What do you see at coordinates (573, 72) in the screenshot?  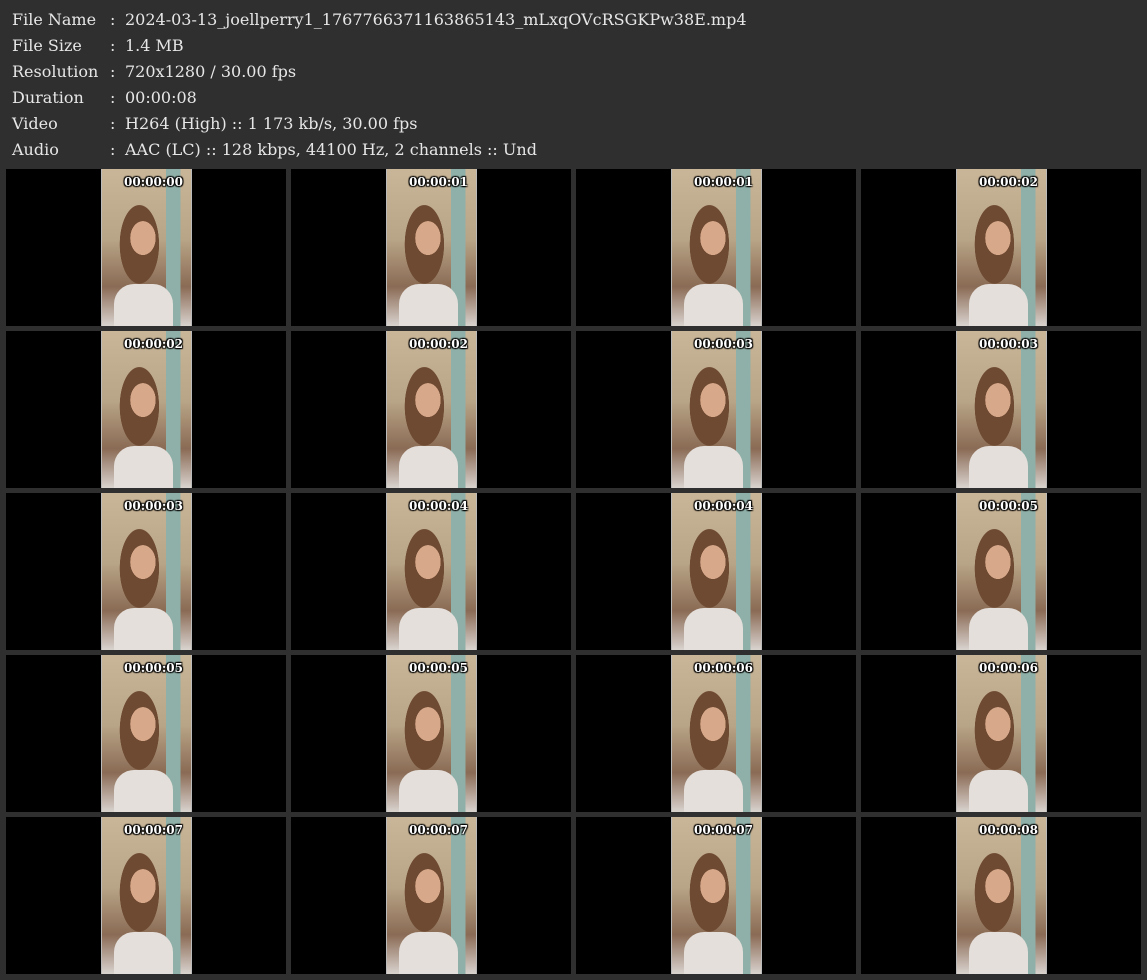 I see `info-row-resolution: Resolution : 720x1280 / 30.00 fps` at bounding box center [573, 72].